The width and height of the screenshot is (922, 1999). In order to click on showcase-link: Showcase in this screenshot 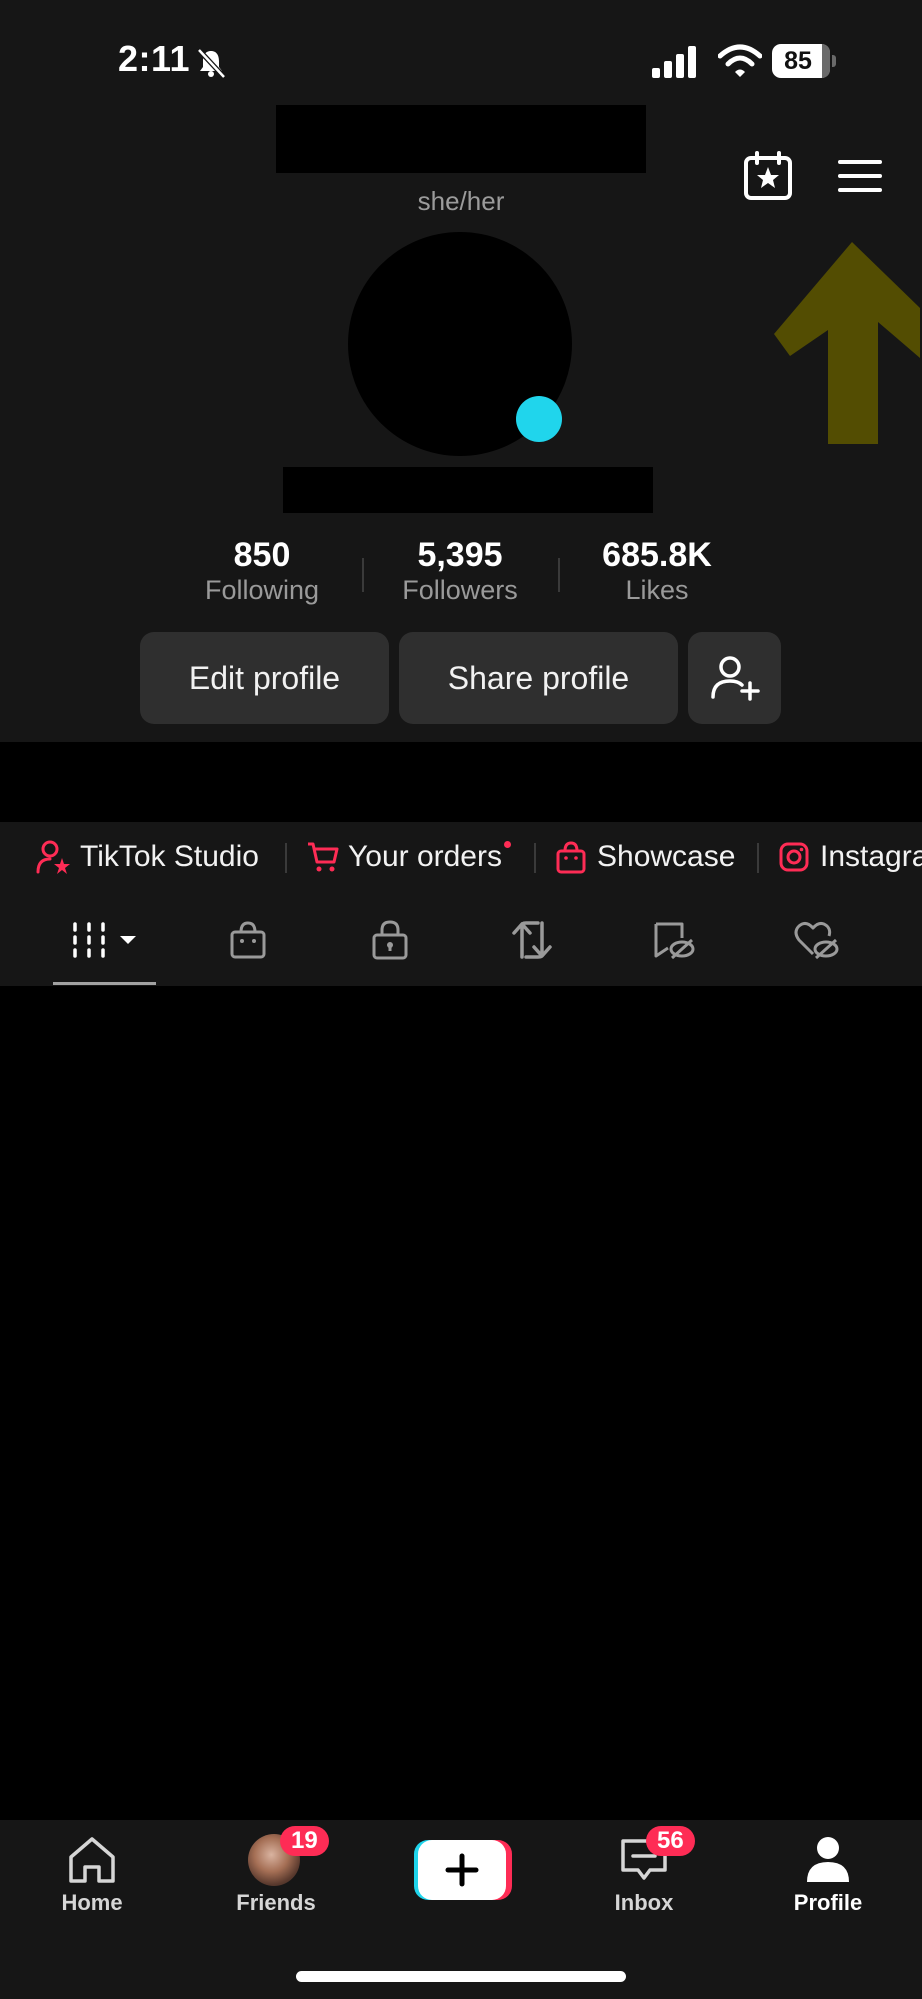, I will do `click(645, 857)`.